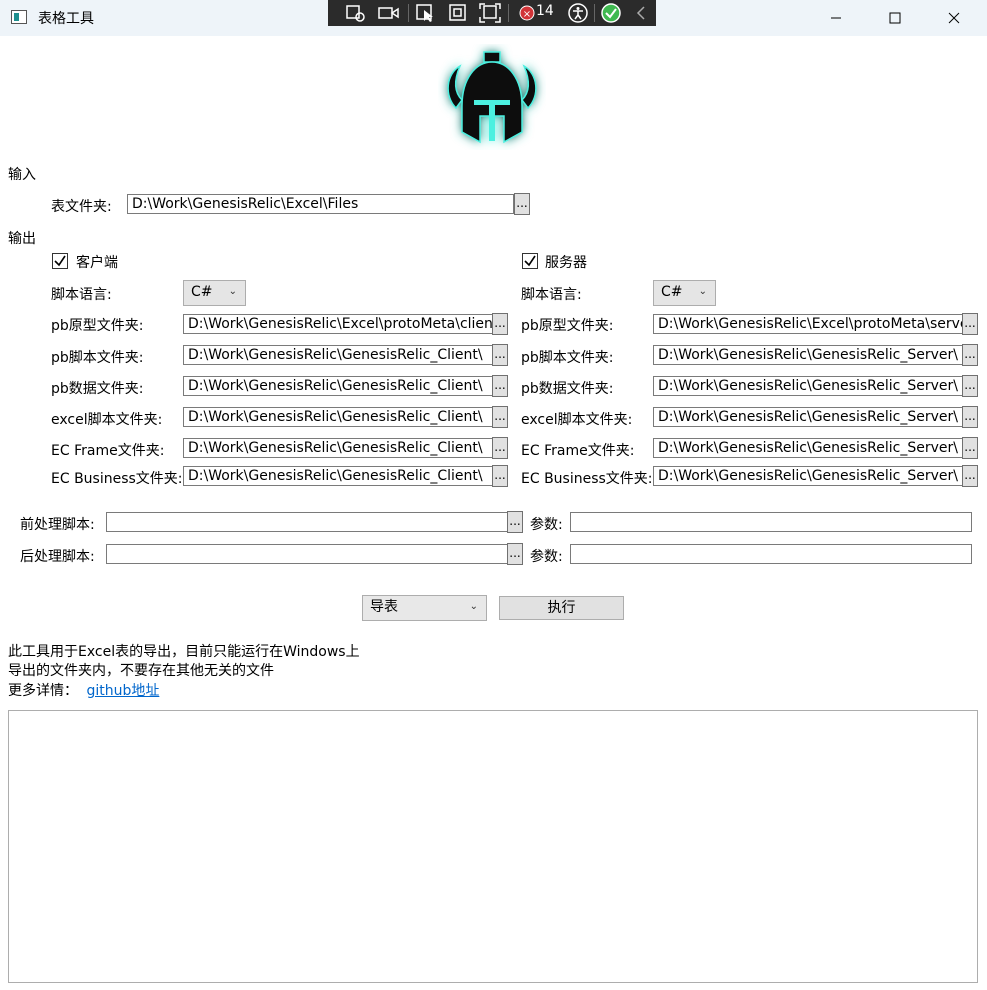  I want to click on server-field-label: pb原型文件夹:, so click(567, 326).